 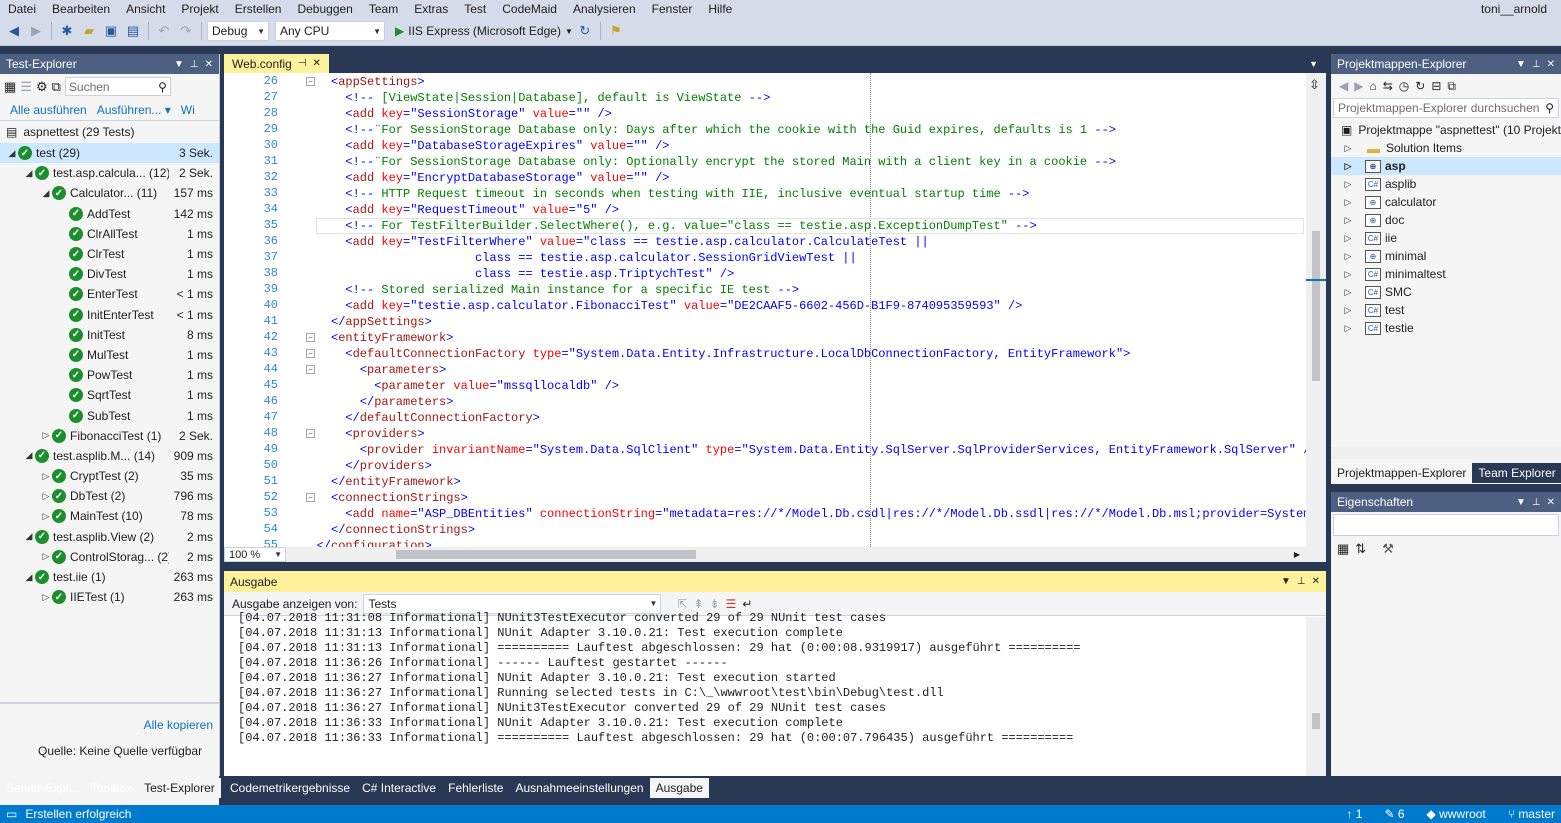 I want to click on home-icon: ⌂, so click(x=1372, y=86).